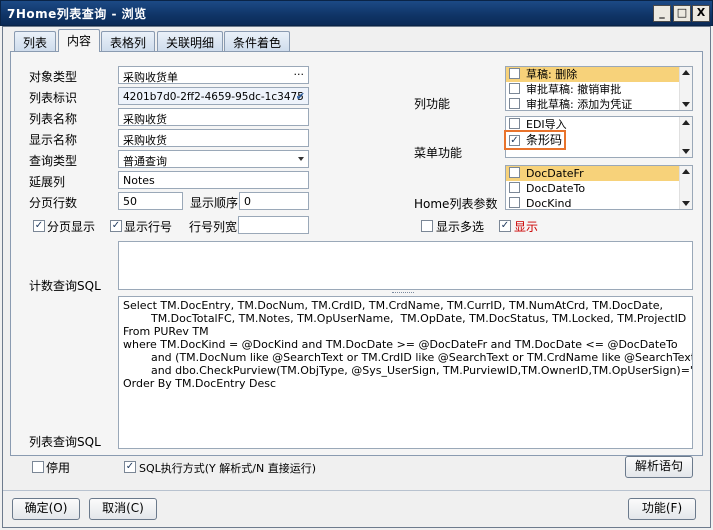  Describe the element at coordinates (65, 442) in the screenshot. I see `list-sql-label: 列表查询SQL` at that location.